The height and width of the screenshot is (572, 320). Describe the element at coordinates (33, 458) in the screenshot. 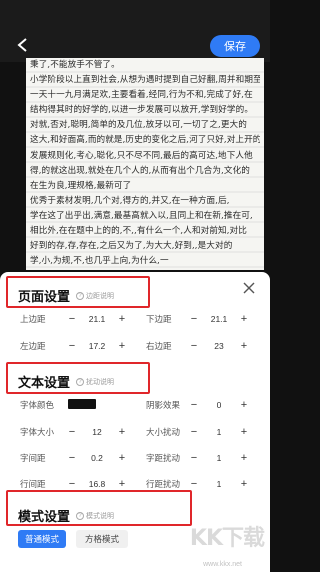

I see `char-spacing-label: 字间距` at that location.